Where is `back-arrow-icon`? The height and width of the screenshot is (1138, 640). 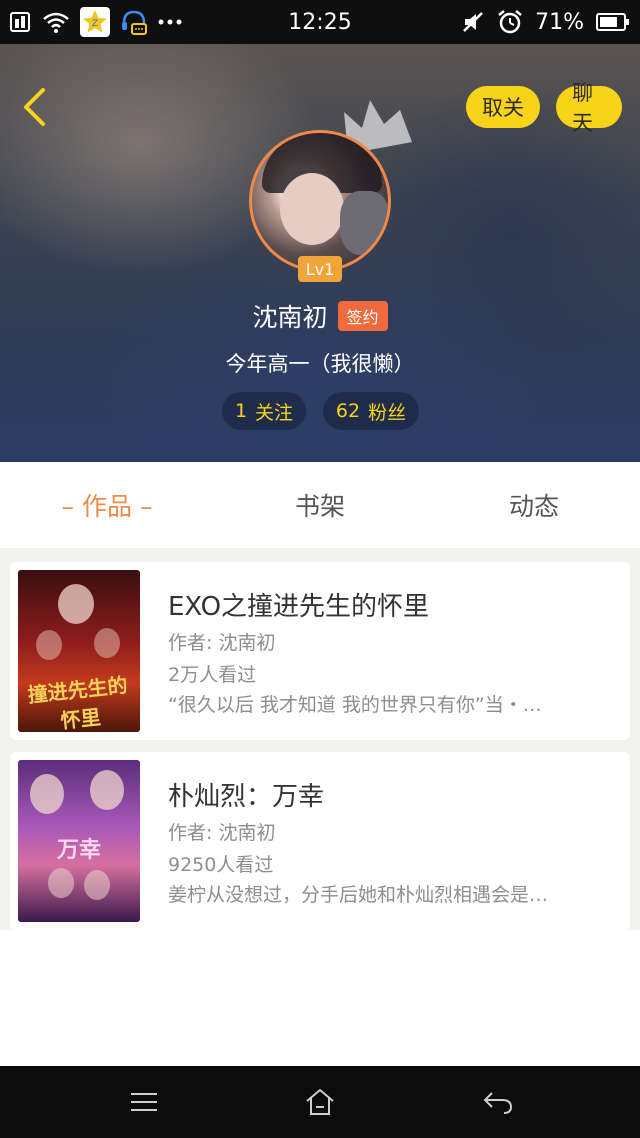
back-arrow-icon is located at coordinates (498, 1103).